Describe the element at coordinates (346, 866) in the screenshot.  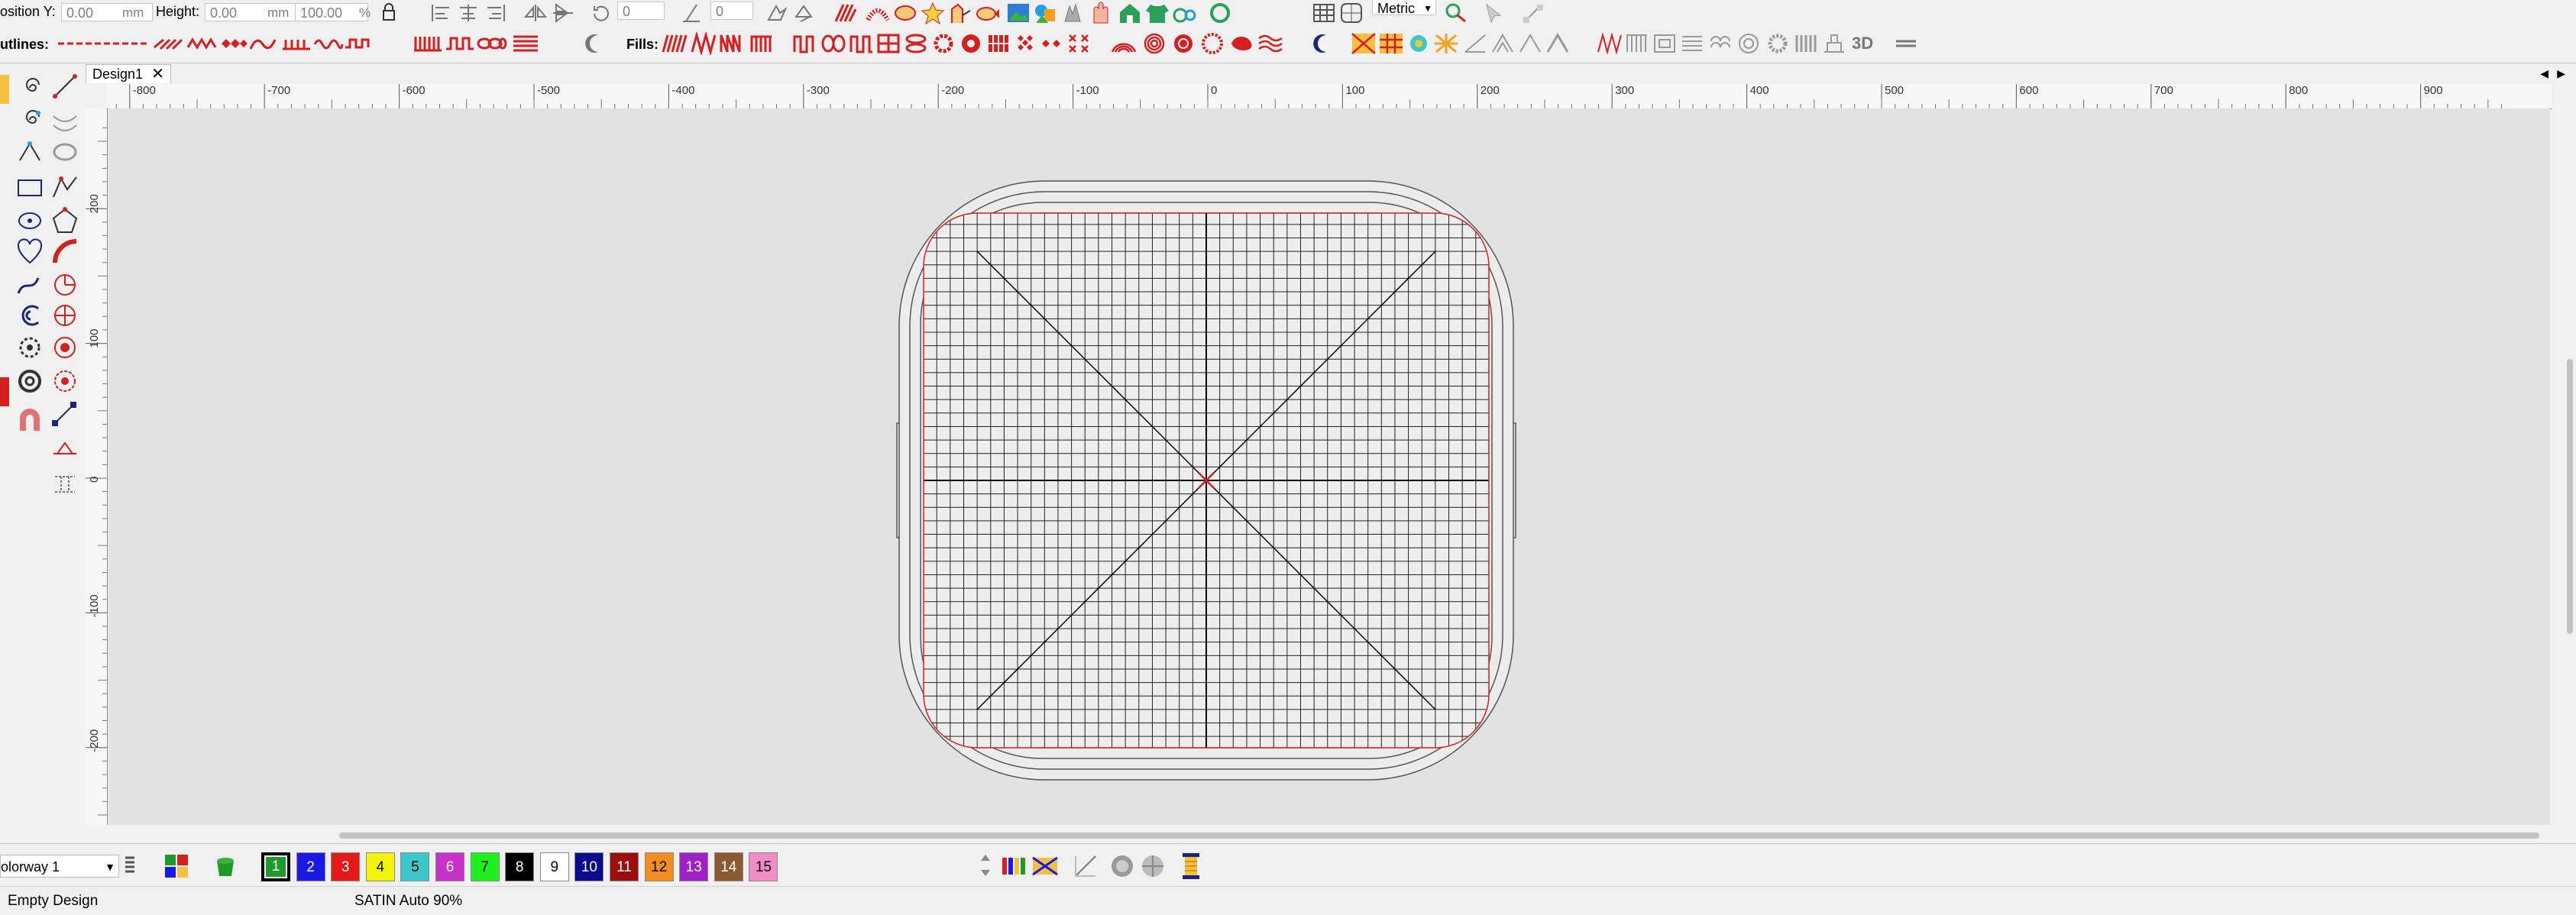
I see `thread-swatch-3: 3` at that location.